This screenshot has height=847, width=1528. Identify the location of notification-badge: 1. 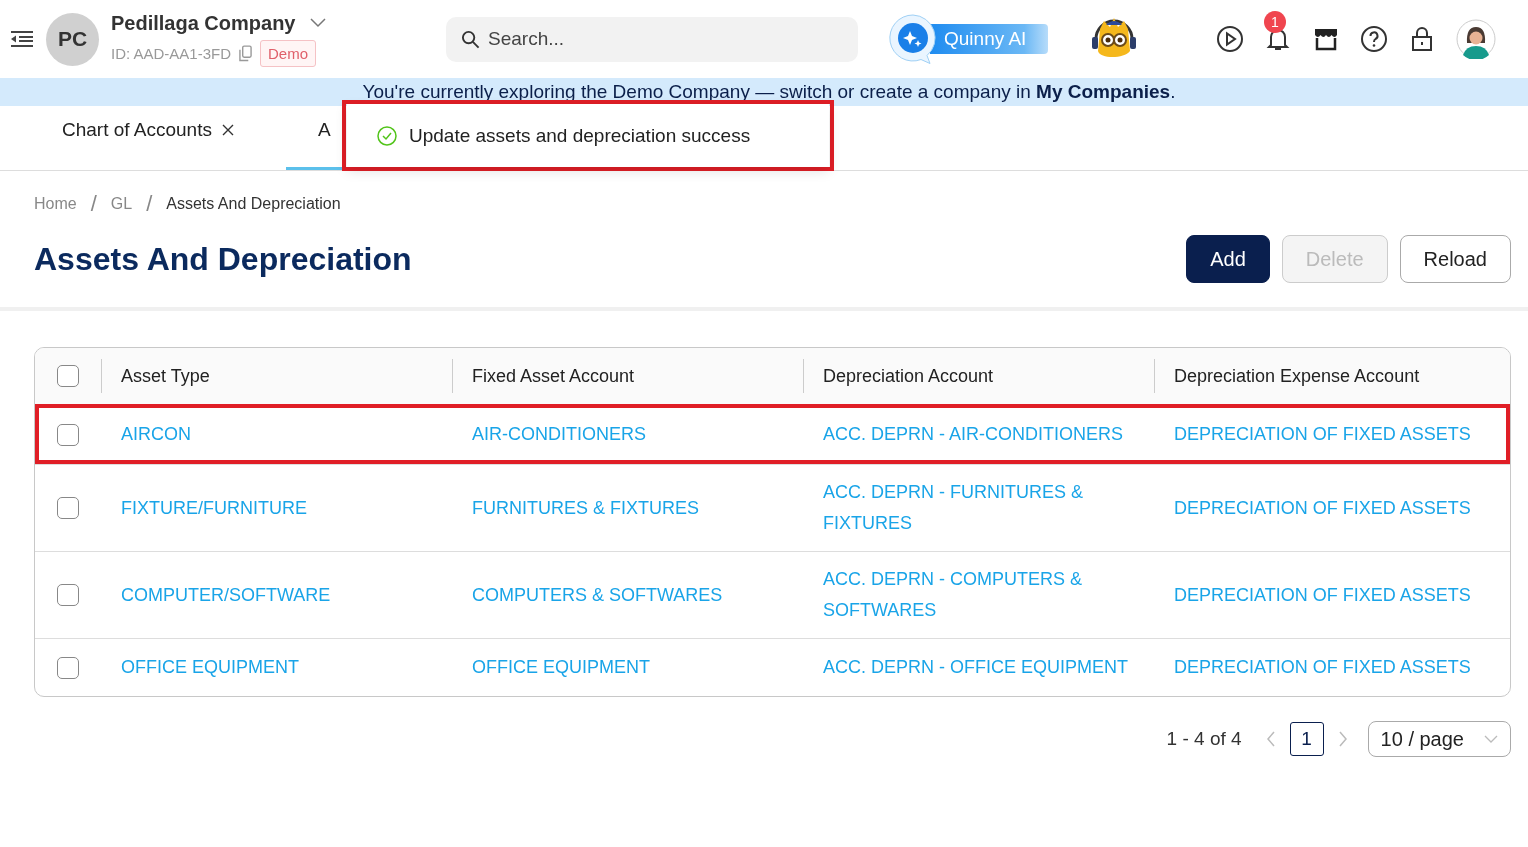
(1275, 22).